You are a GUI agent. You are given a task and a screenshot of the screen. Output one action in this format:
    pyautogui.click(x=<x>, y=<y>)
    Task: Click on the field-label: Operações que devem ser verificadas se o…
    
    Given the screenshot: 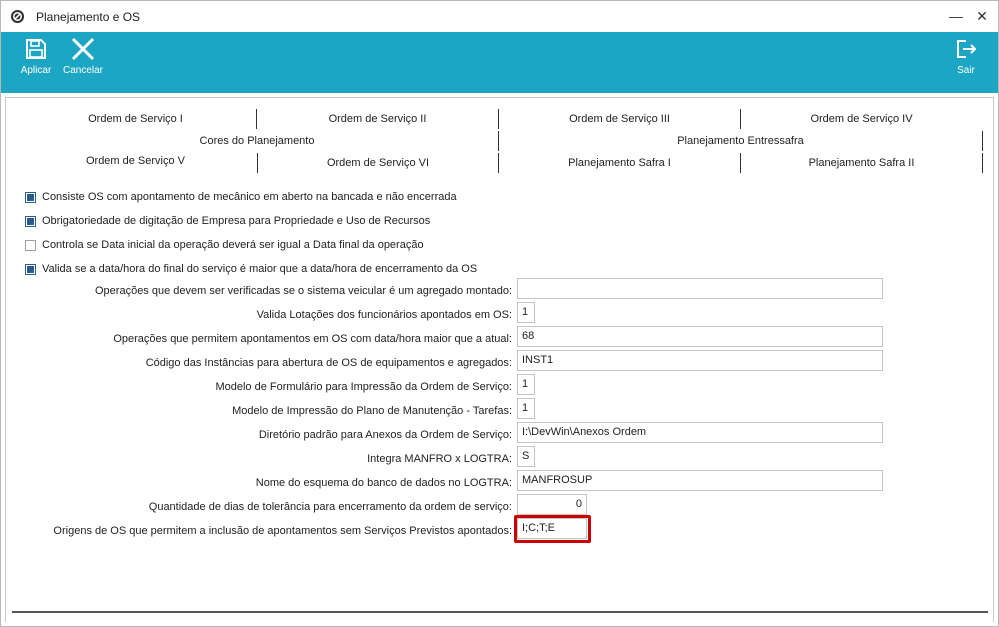 What is the action you would take?
    pyautogui.click(x=303, y=291)
    